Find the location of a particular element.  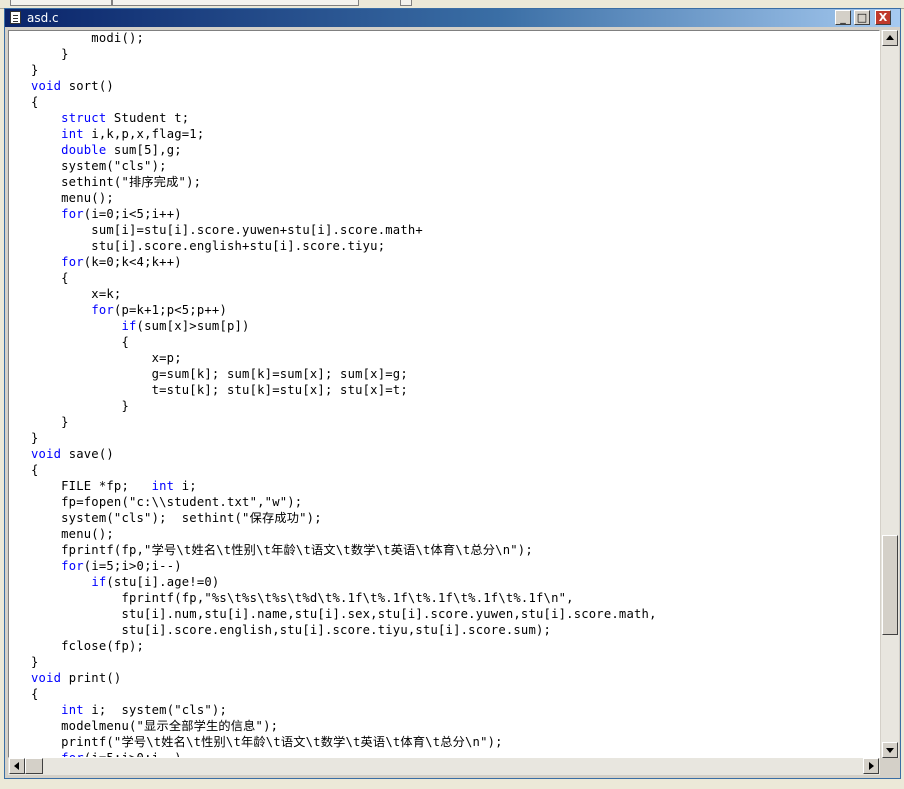

code-line: void print() is located at coordinates (344, 678).